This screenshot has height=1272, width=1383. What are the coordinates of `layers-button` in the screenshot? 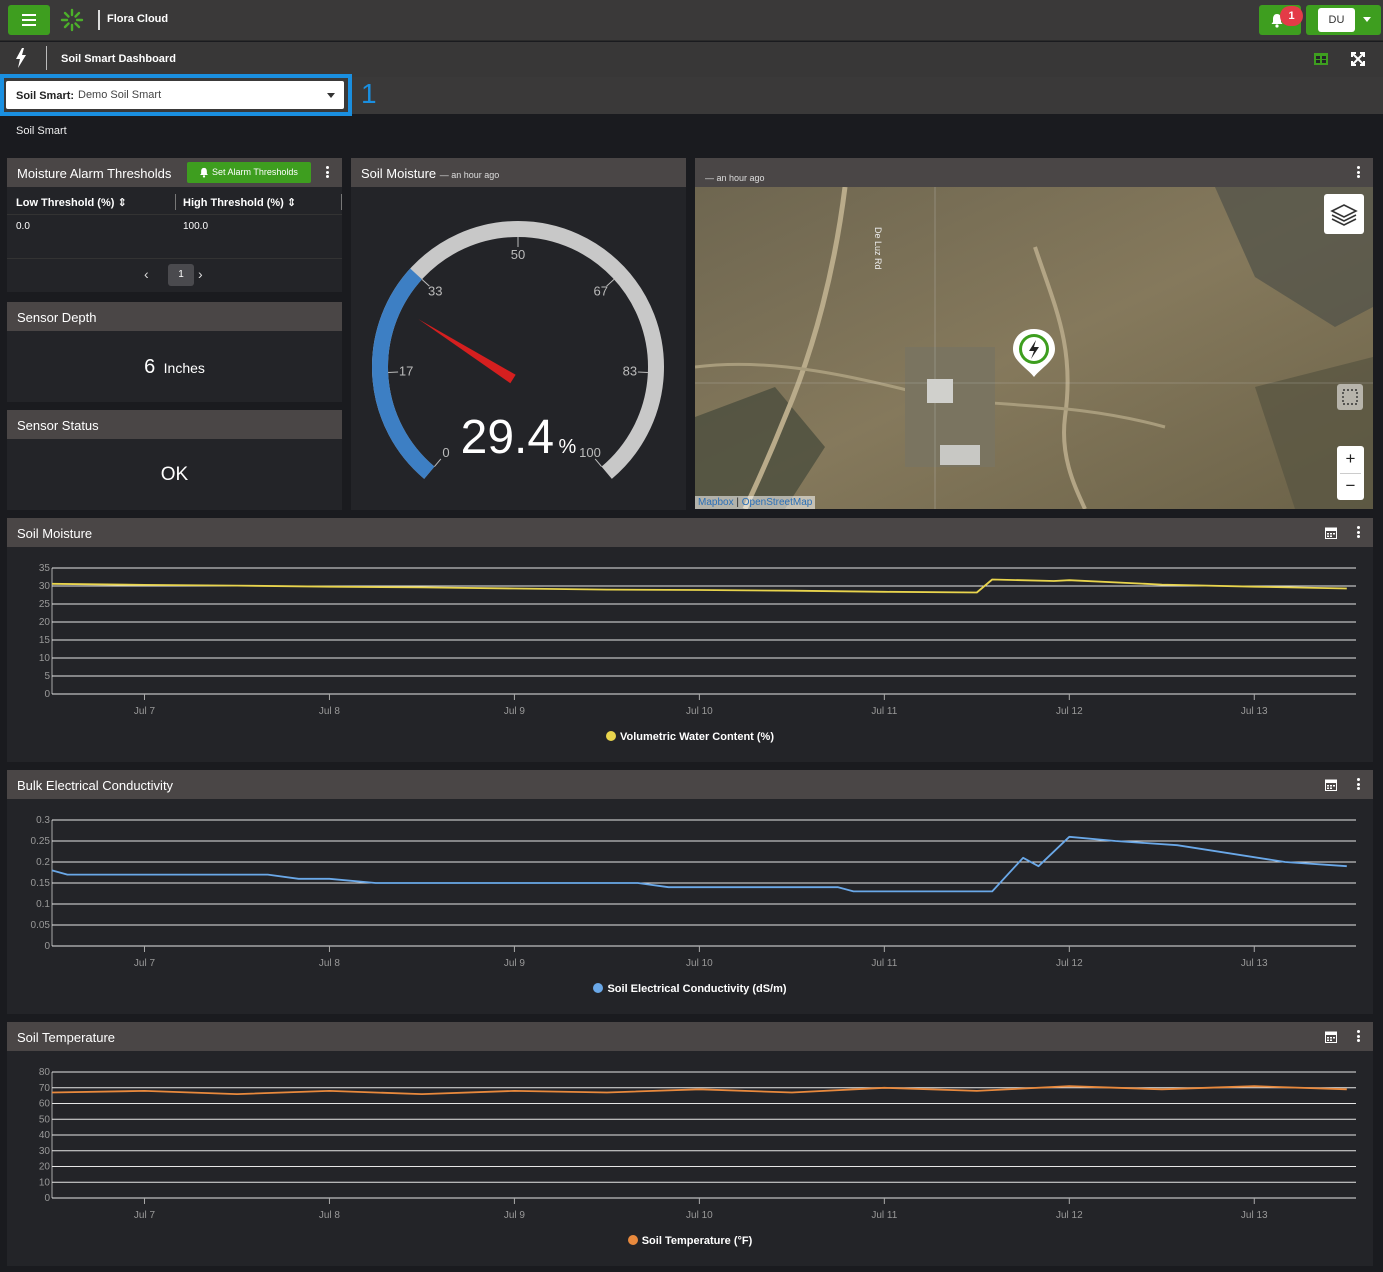 It's located at (1344, 214).